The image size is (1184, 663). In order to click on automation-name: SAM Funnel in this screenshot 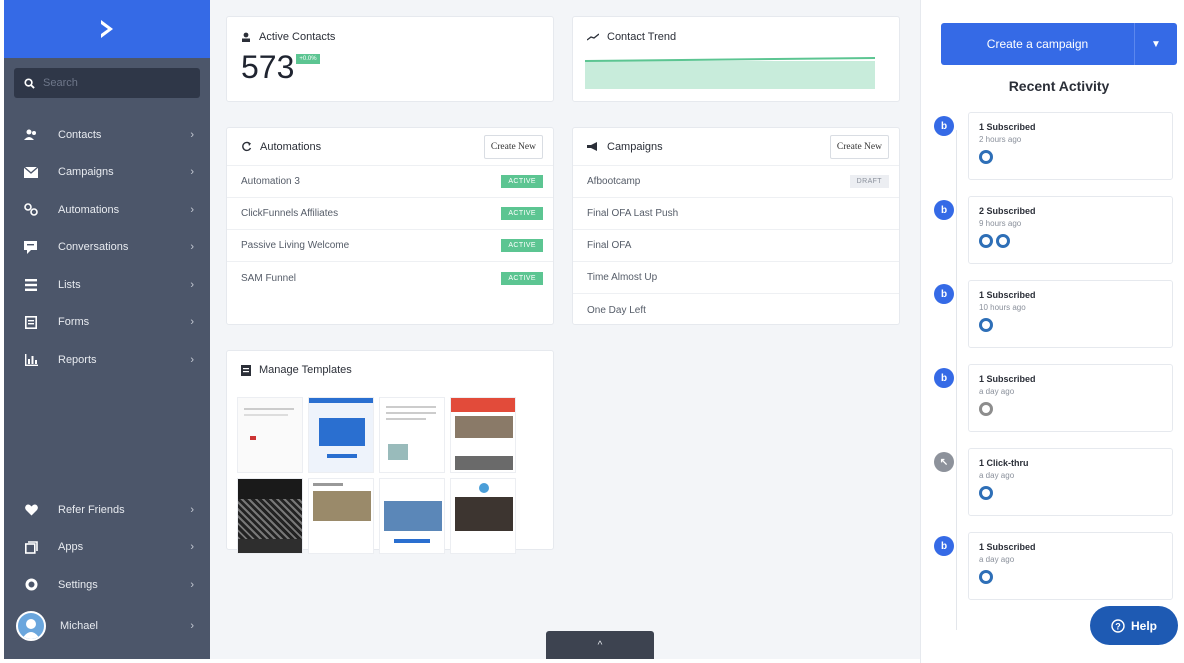, I will do `click(269, 278)`.